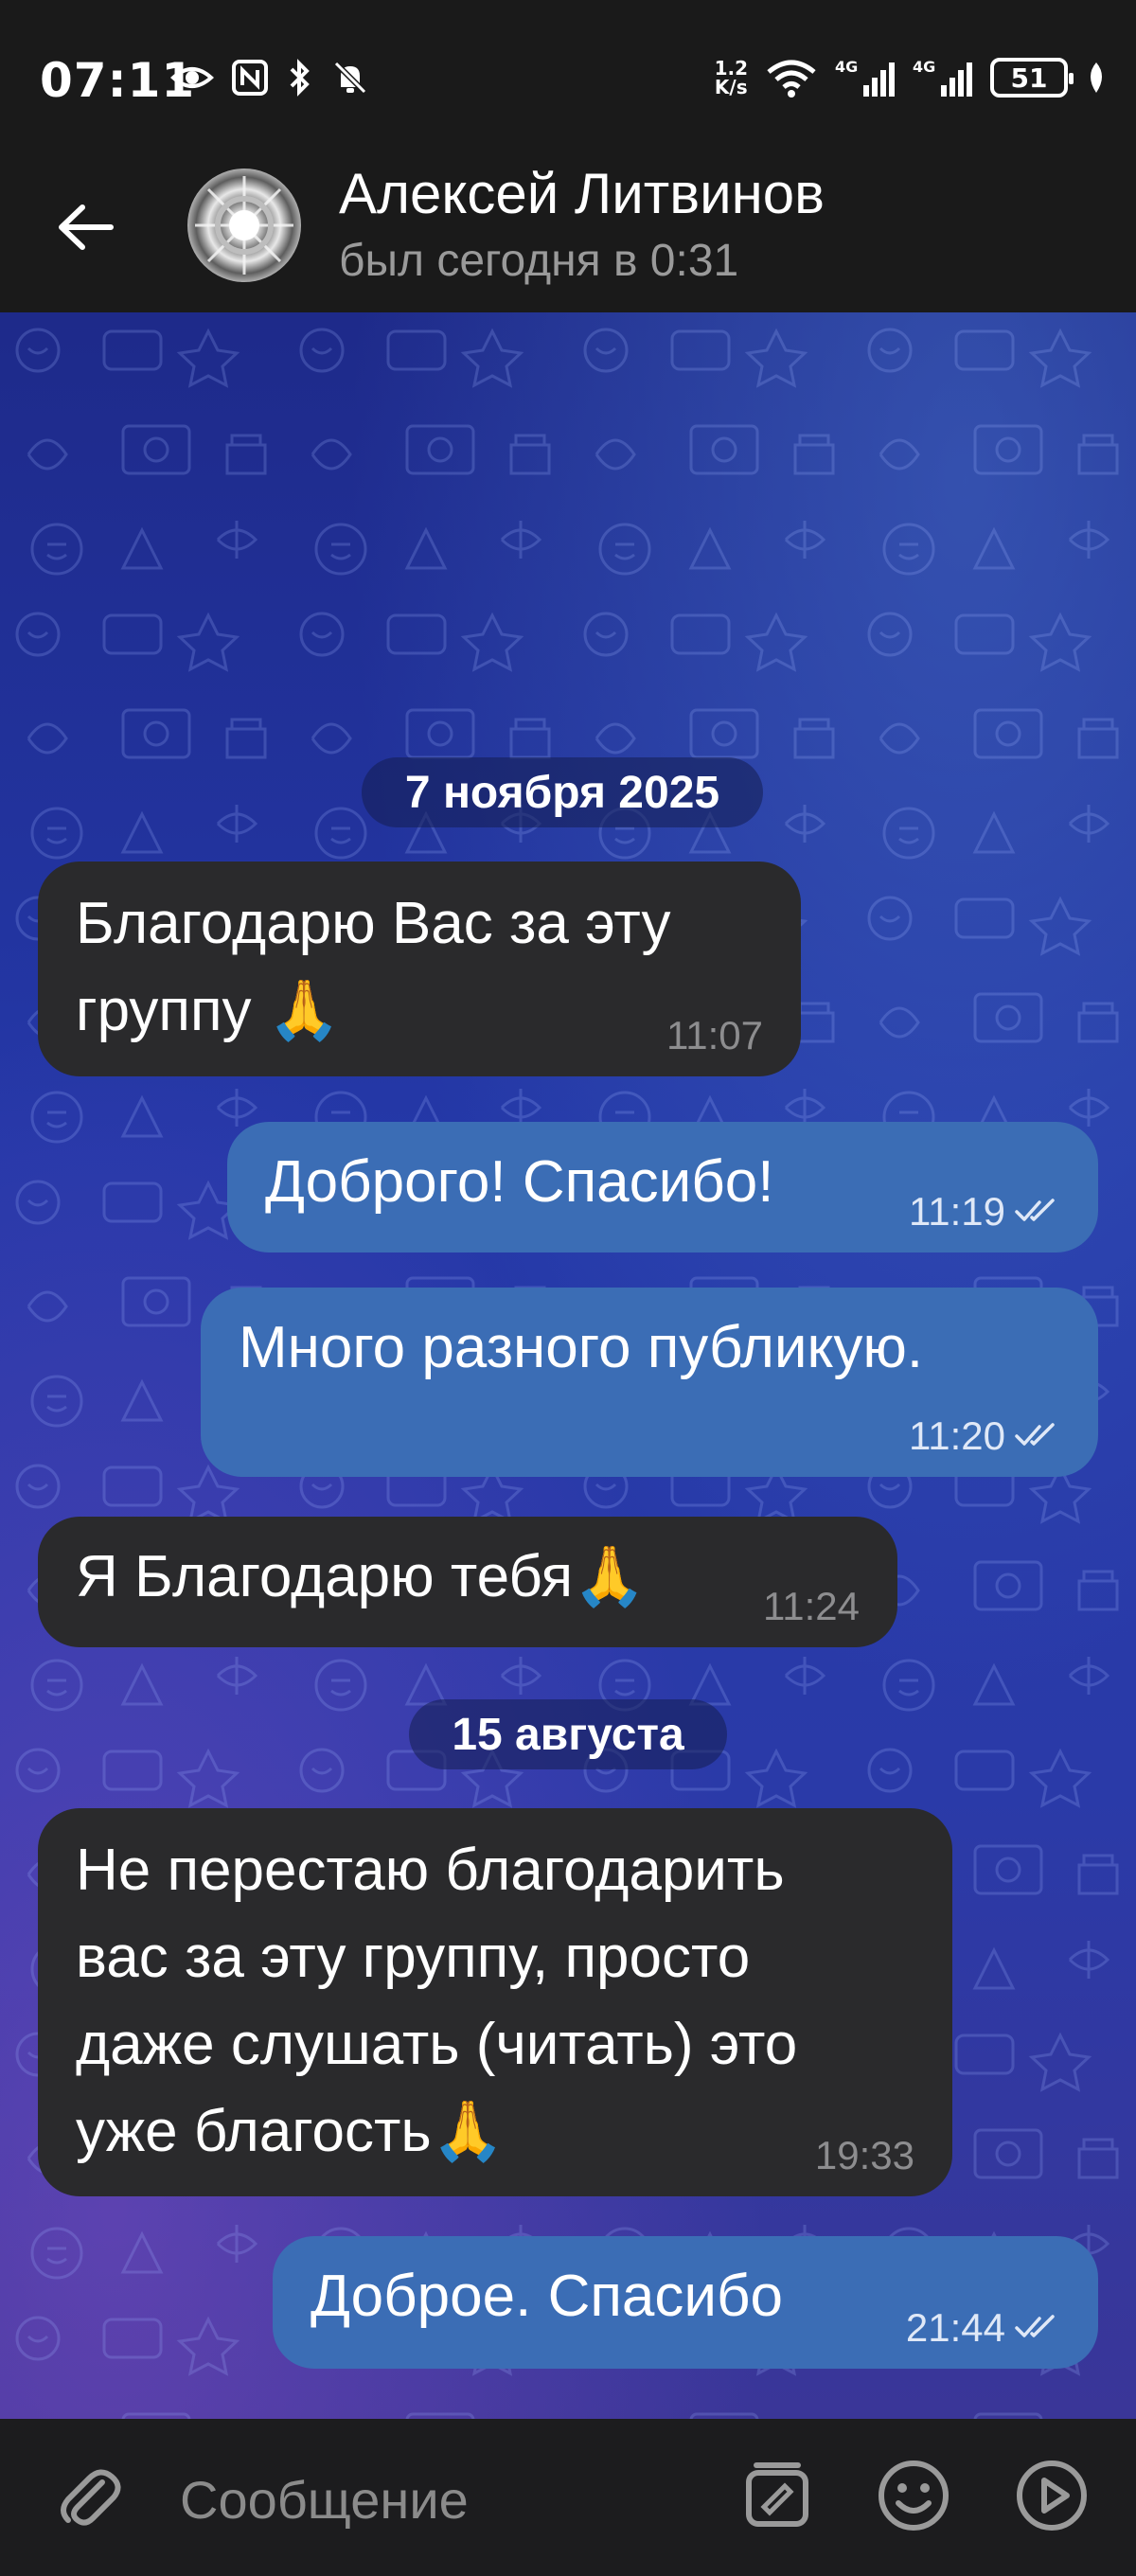 This screenshot has height=2576, width=1136. I want to click on message-meta: 21:44, so click(983, 2328).